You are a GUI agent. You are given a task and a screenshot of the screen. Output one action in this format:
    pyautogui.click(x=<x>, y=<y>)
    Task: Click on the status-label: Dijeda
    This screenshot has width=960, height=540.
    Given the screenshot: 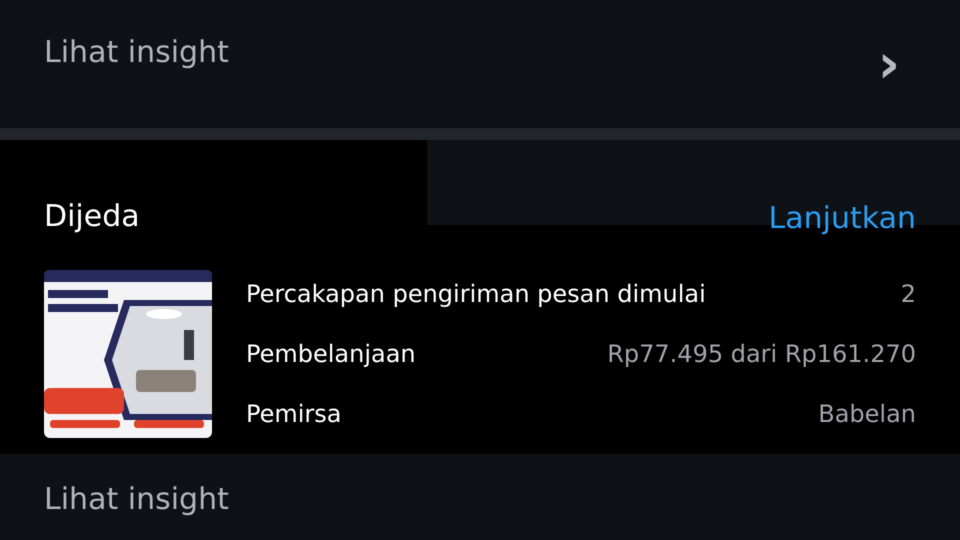 What is the action you would take?
    pyautogui.click(x=92, y=217)
    